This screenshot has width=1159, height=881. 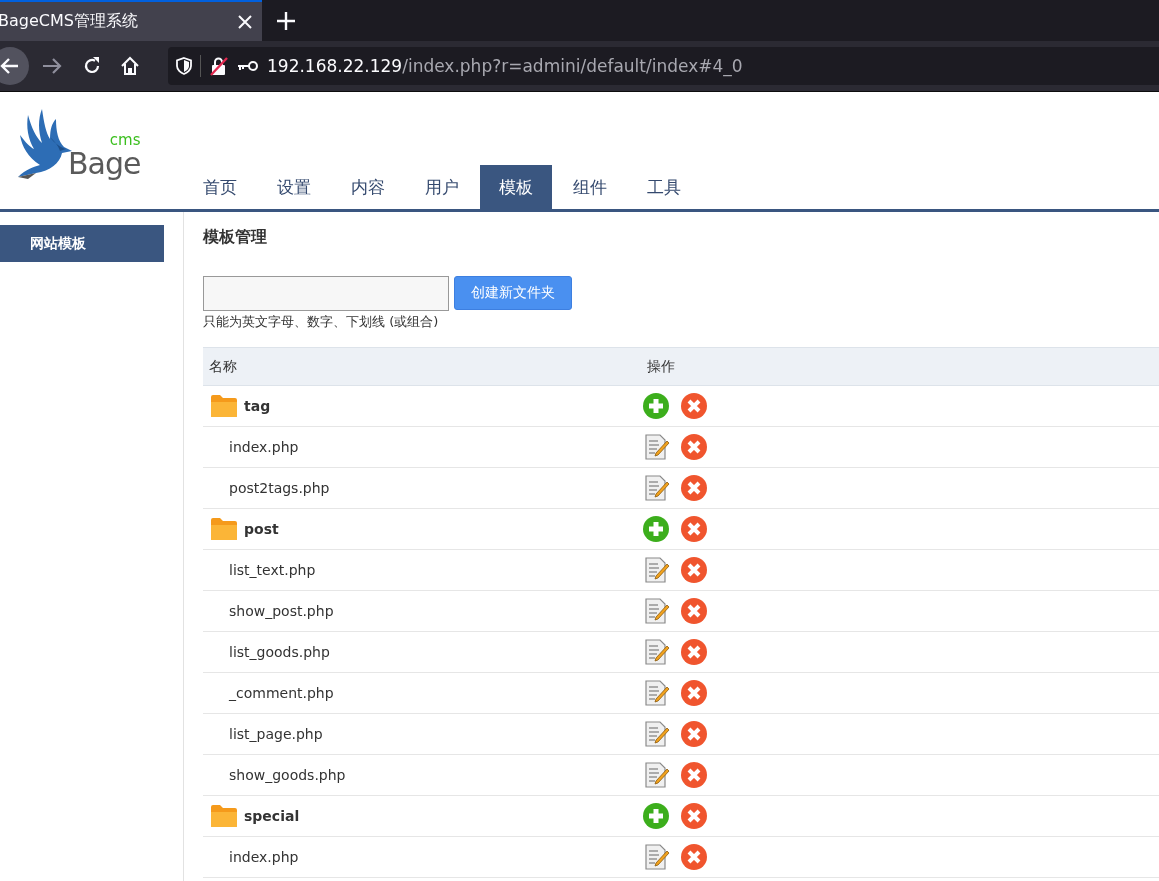 I want to click on url-text: 192.168.22.129/index.php?r=admini/default/index#4_0, so click(x=505, y=66).